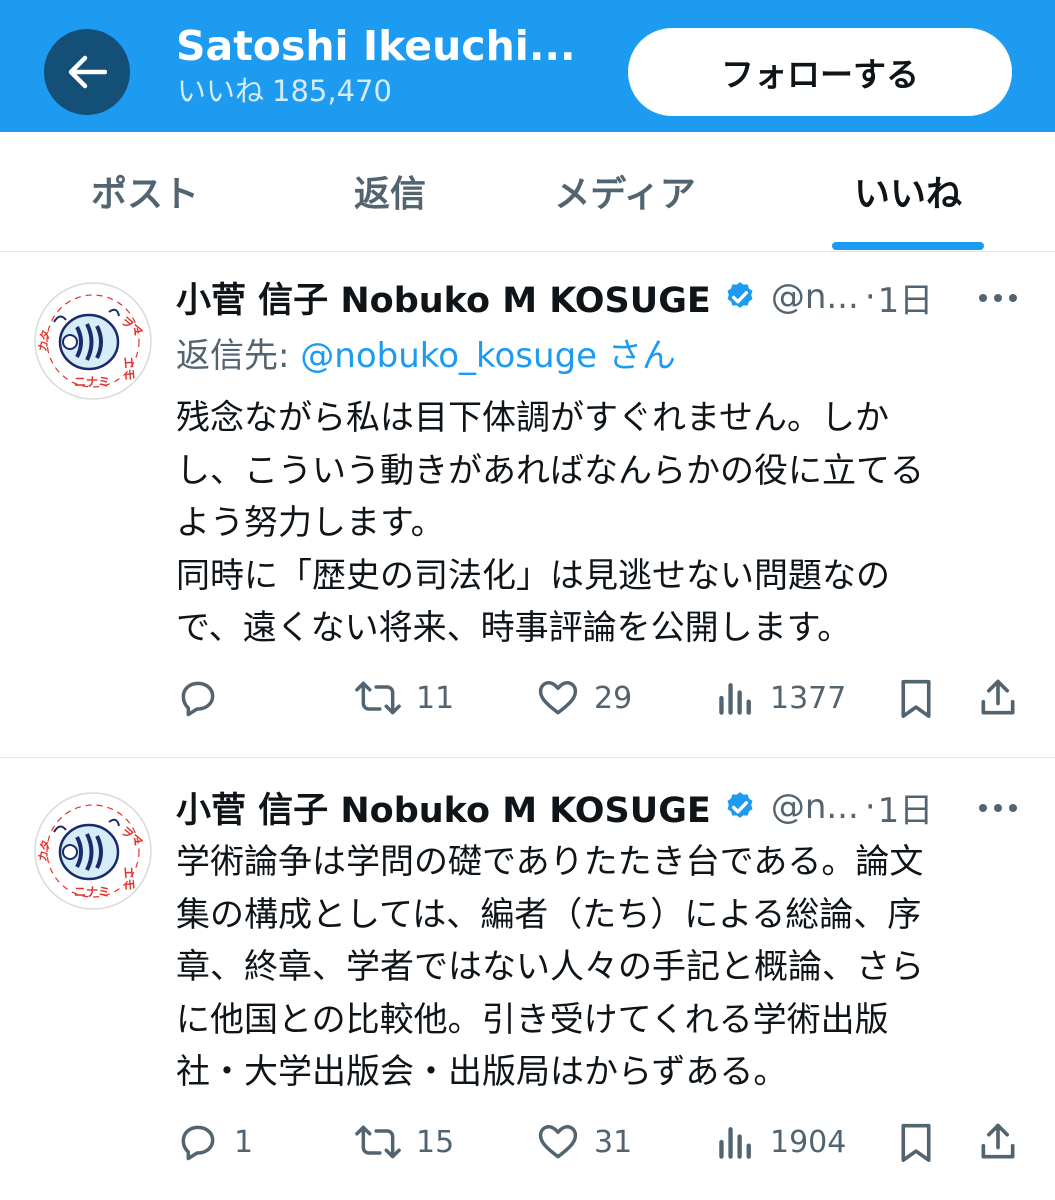 This screenshot has width=1055, height=1200. I want to click on arrow-left-icon, so click(87, 72).